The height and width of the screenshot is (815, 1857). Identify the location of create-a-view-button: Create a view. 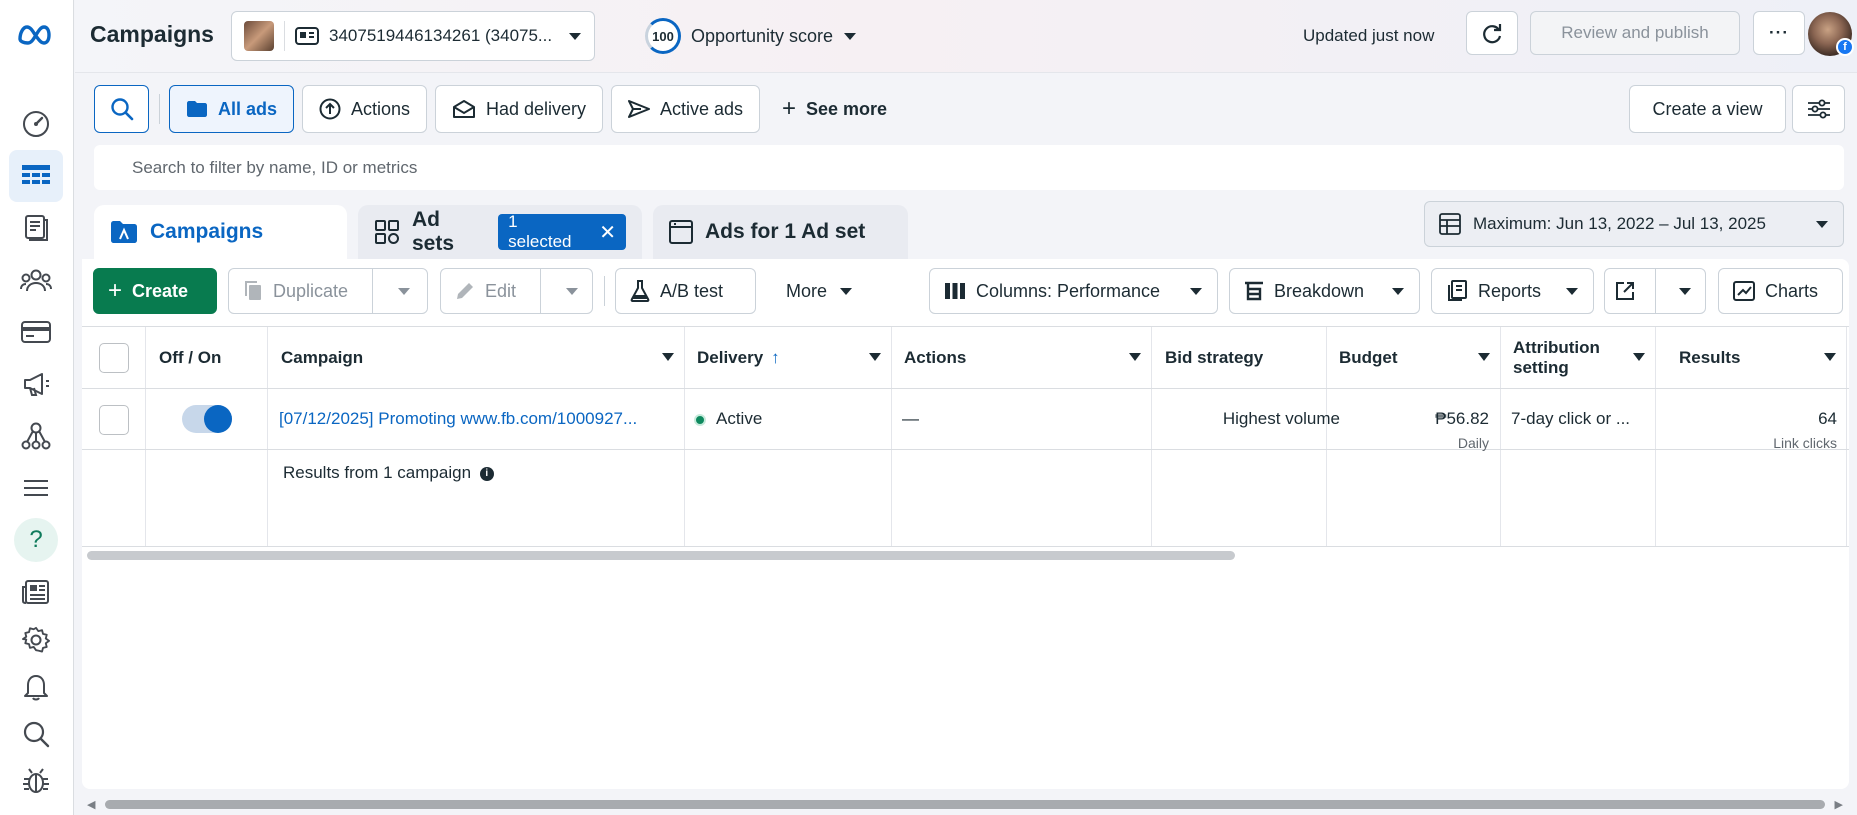
(1707, 109).